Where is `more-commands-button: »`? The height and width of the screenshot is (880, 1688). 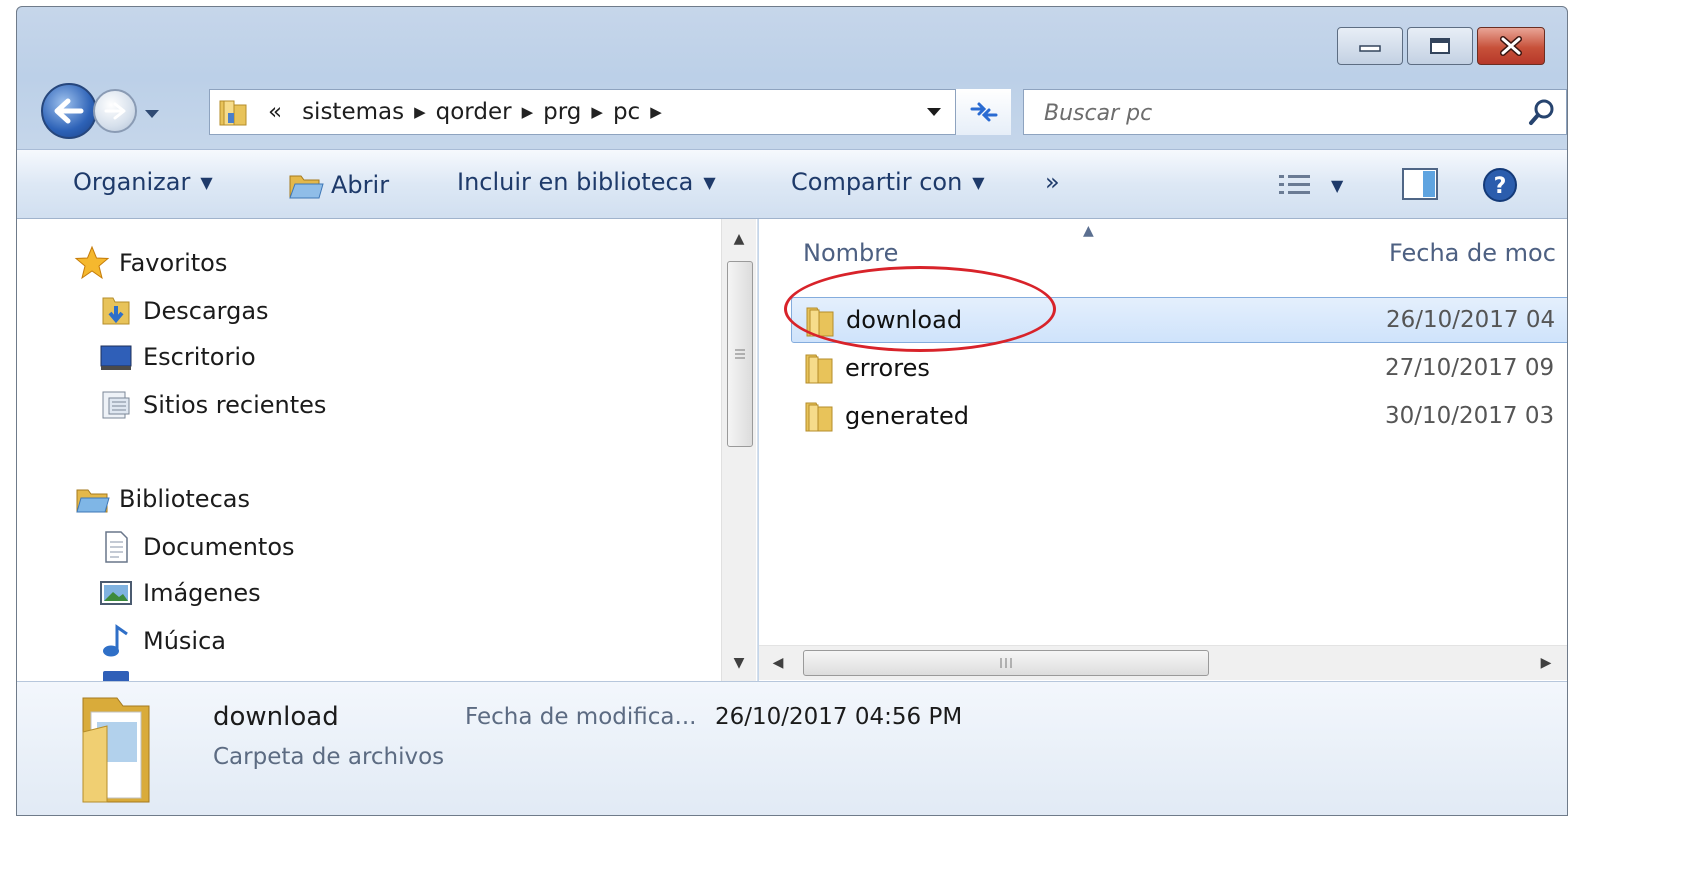
more-commands-button: » is located at coordinates (1052, 182).